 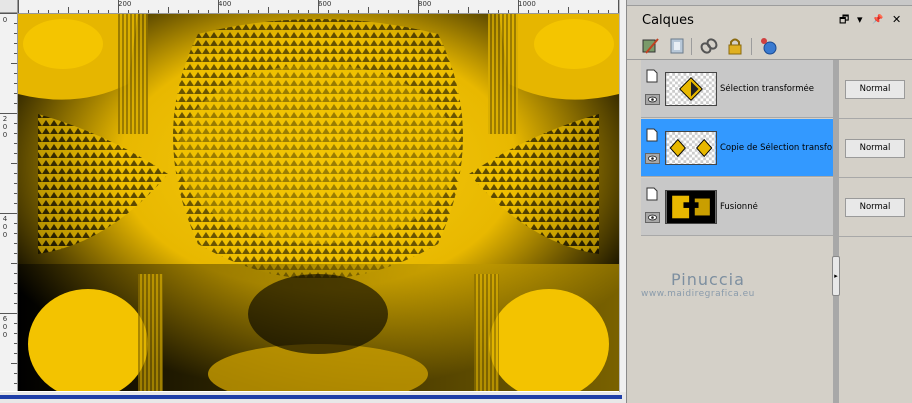 What do you see at coordinates (769, 3) in the screenshot?
I see `panel-top-strip` at bounding box center [769, 3].